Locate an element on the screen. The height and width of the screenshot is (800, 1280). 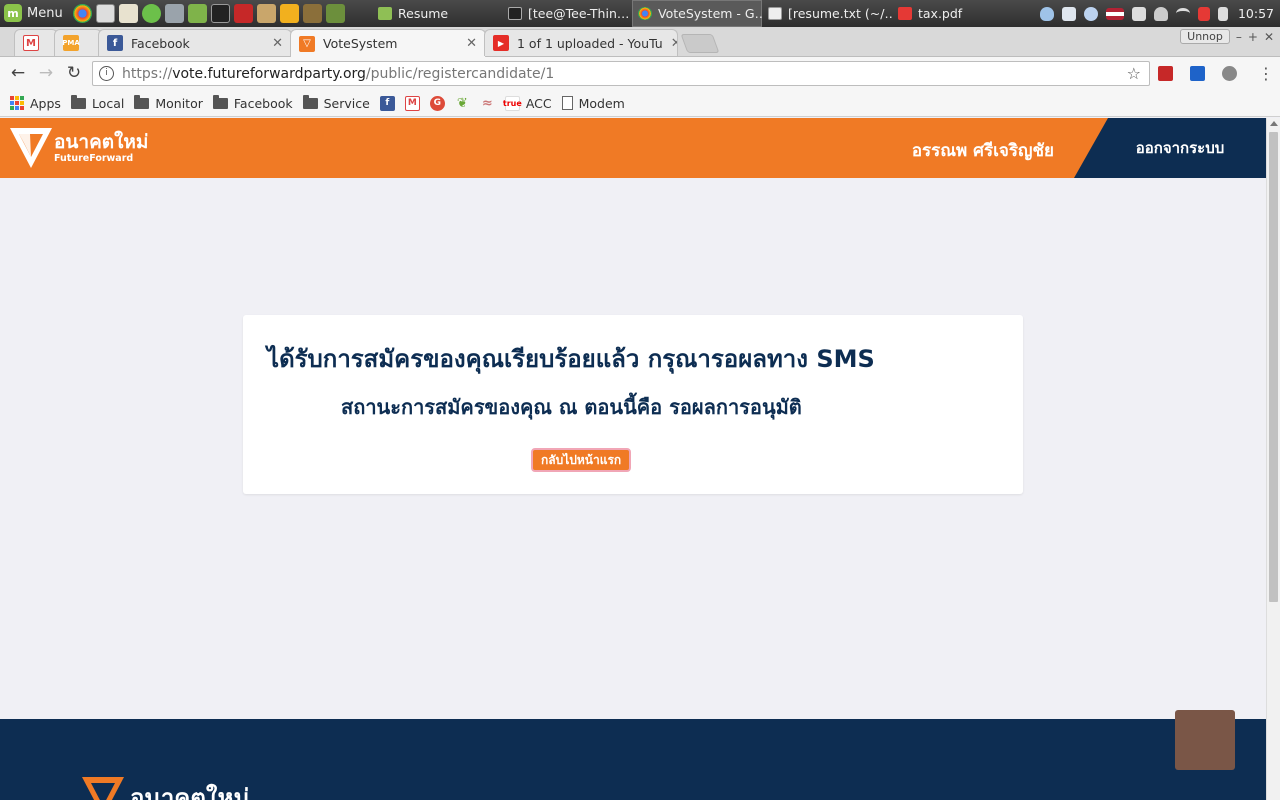
bookmark-folder-monitor: Monitor is located at coordinates (168, 102).